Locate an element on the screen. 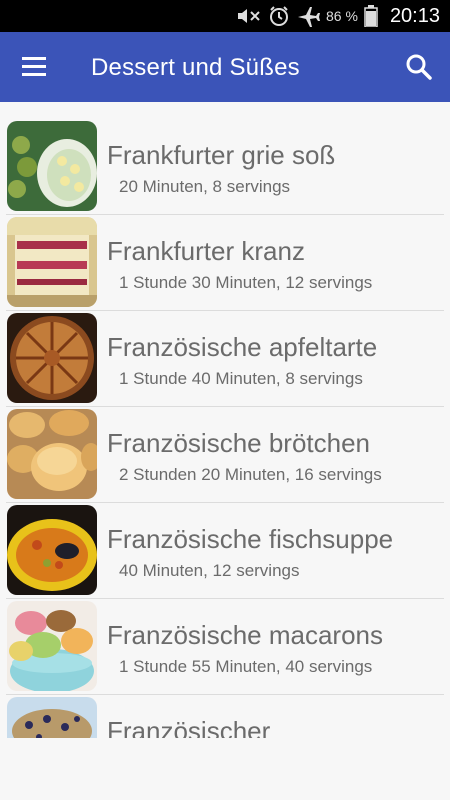  airplane-icon is located at coordinates (309, 17).